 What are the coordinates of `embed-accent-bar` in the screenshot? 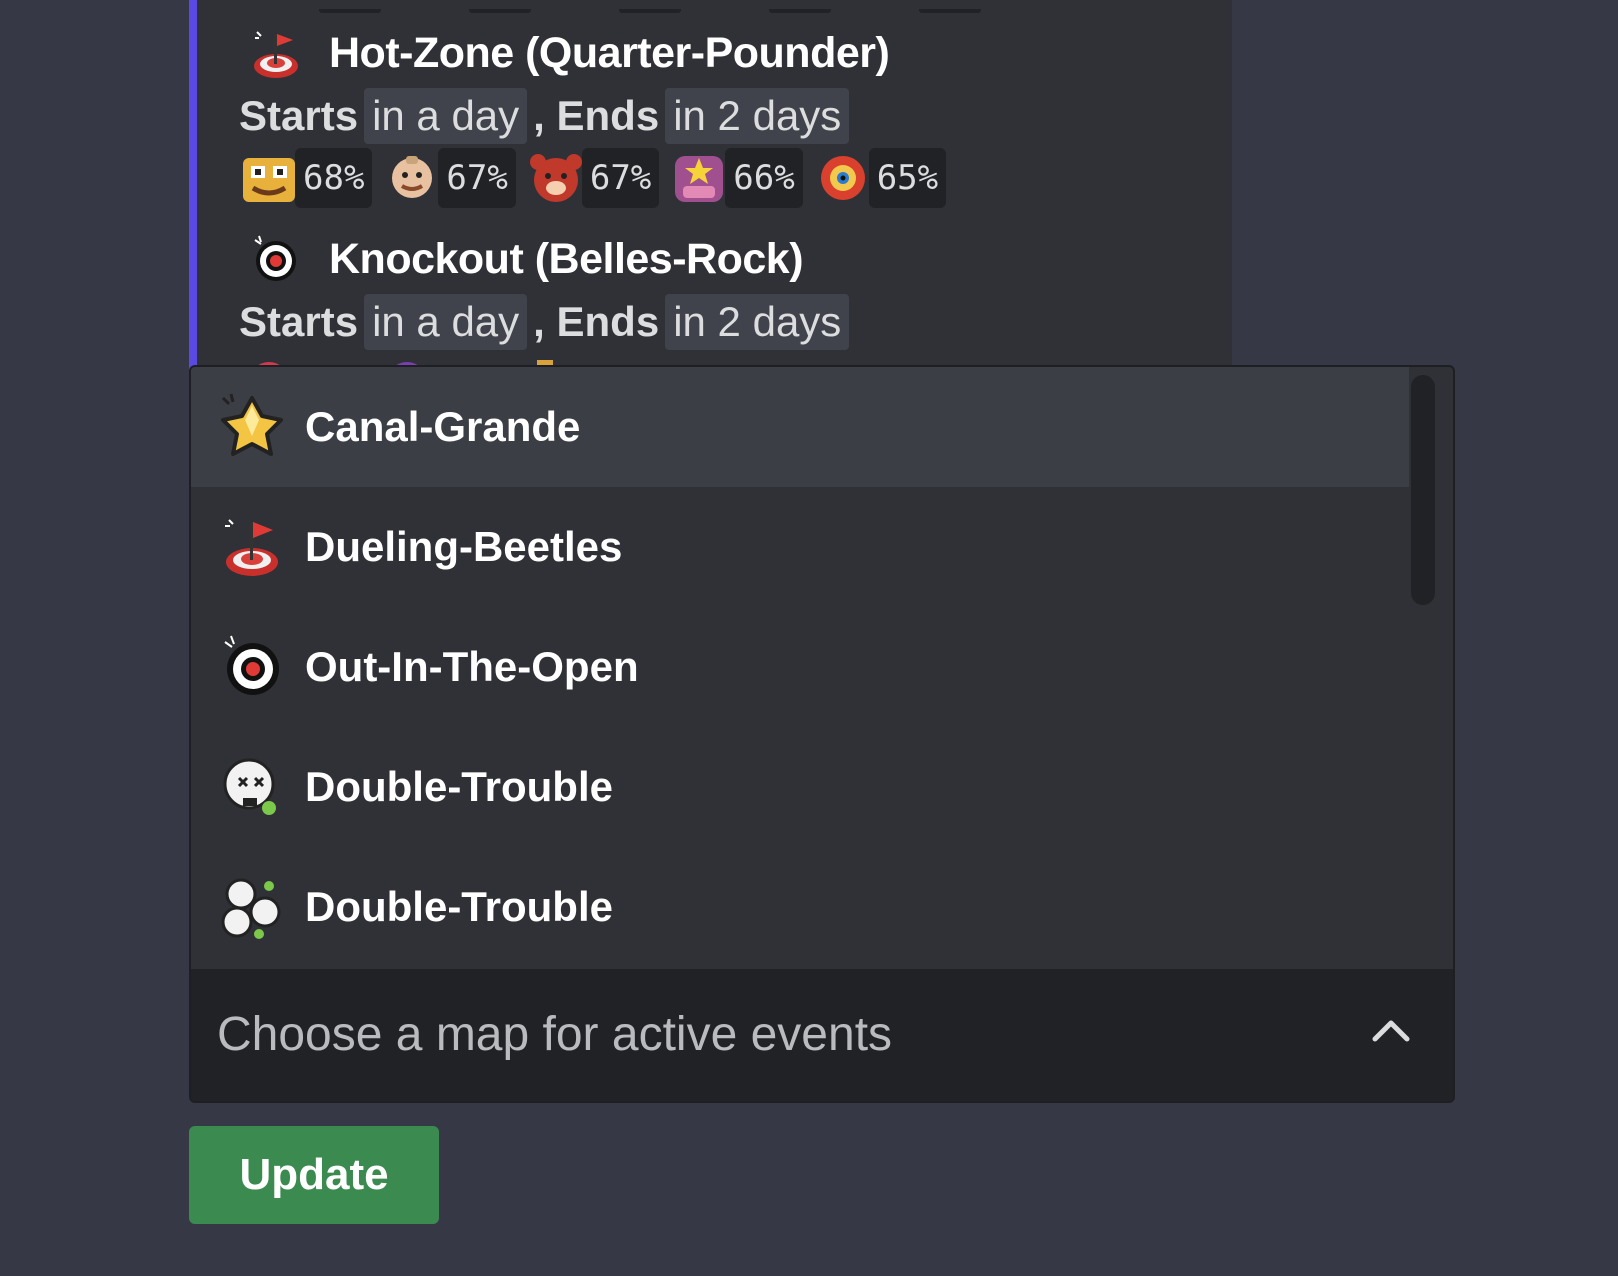 It's located at (193, 190).